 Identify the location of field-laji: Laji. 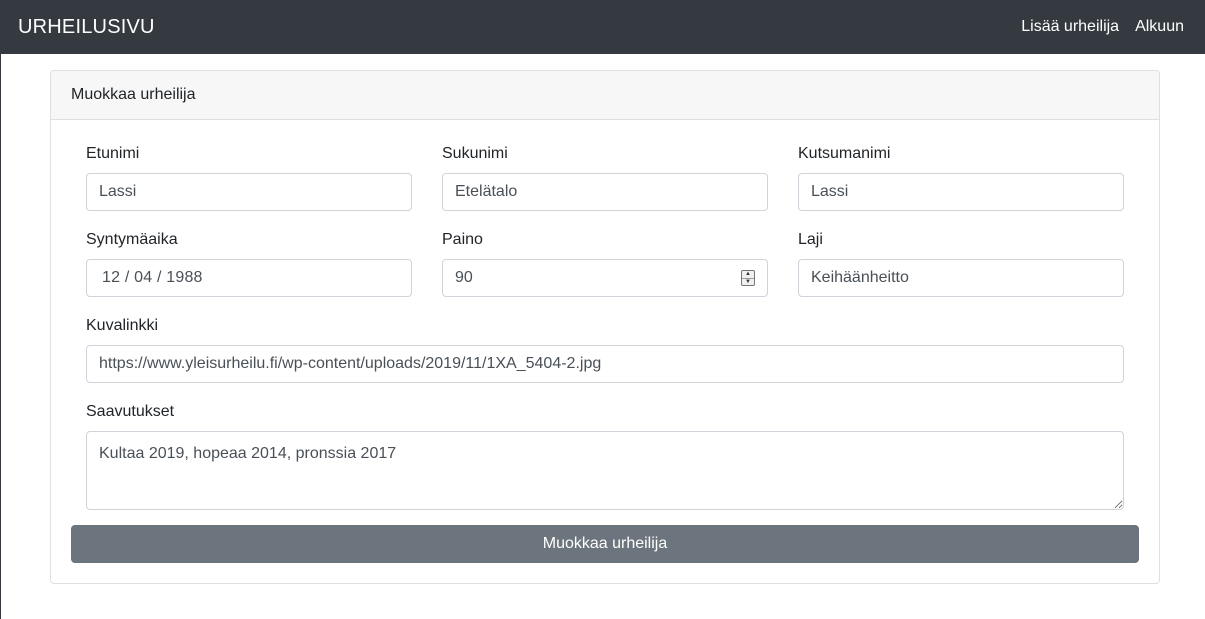
(961, 264).